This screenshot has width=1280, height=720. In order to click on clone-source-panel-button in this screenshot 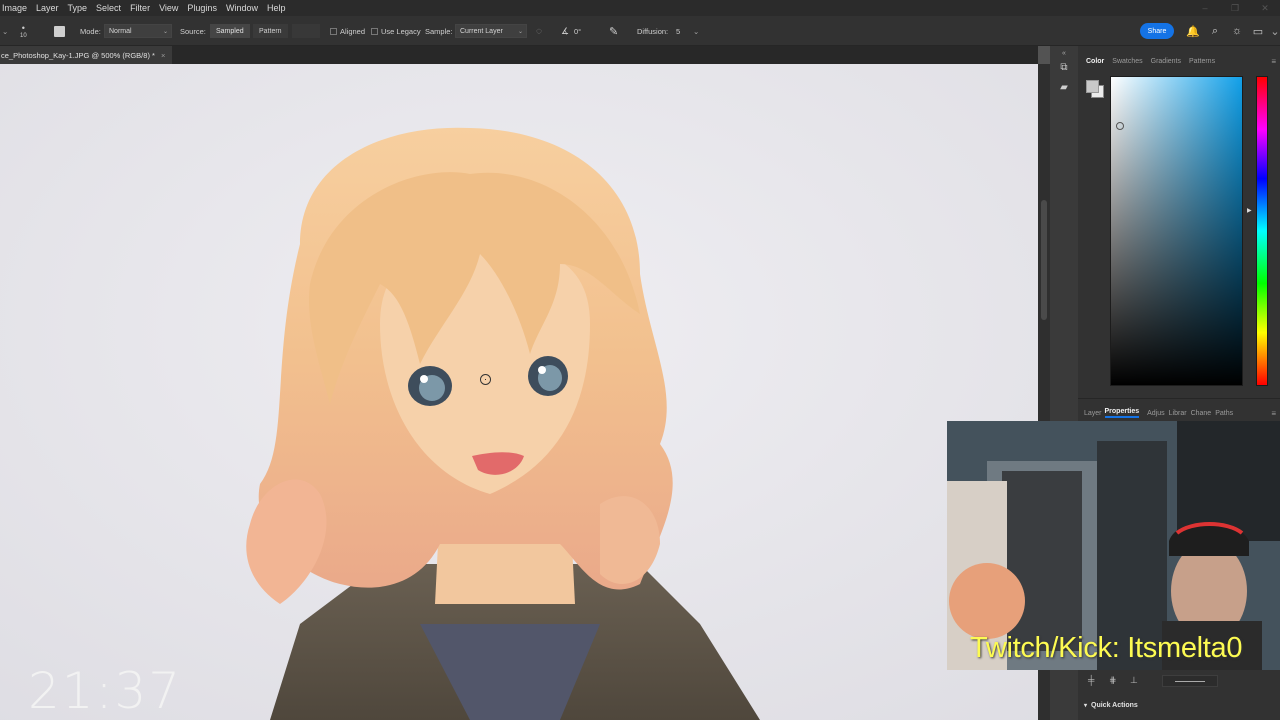, I will do `click(59, 31)`.